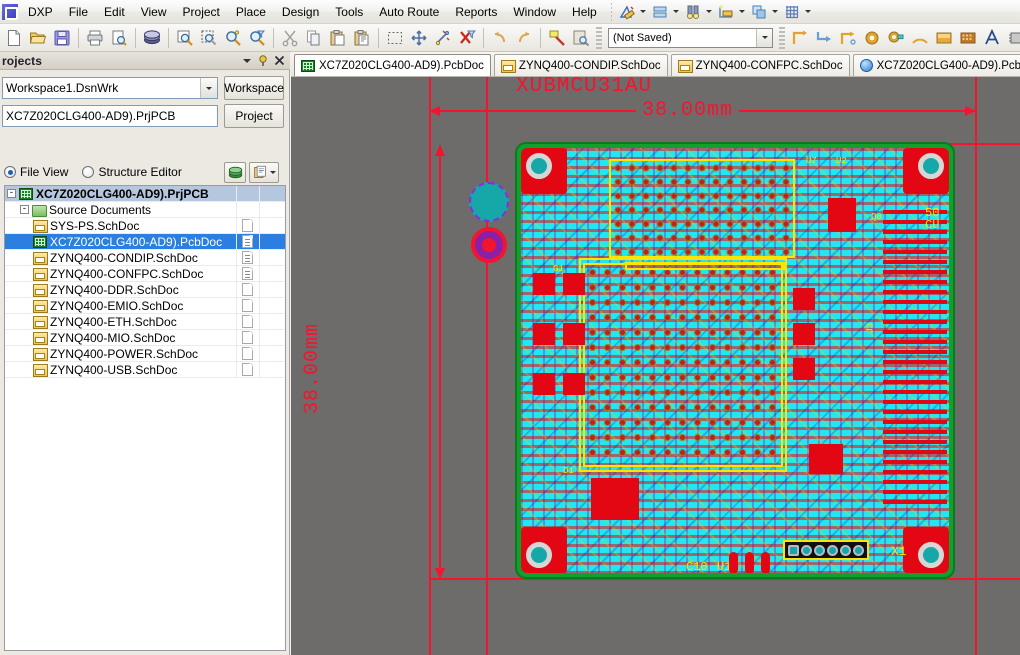 This screenshot has width=1020, height=655. What do you see at coordinates (392, 65) in the screenshot?
I see `document-tab: XC7Z020CLG400-AD9).PcbDoc` at bounding box center [392, 65].